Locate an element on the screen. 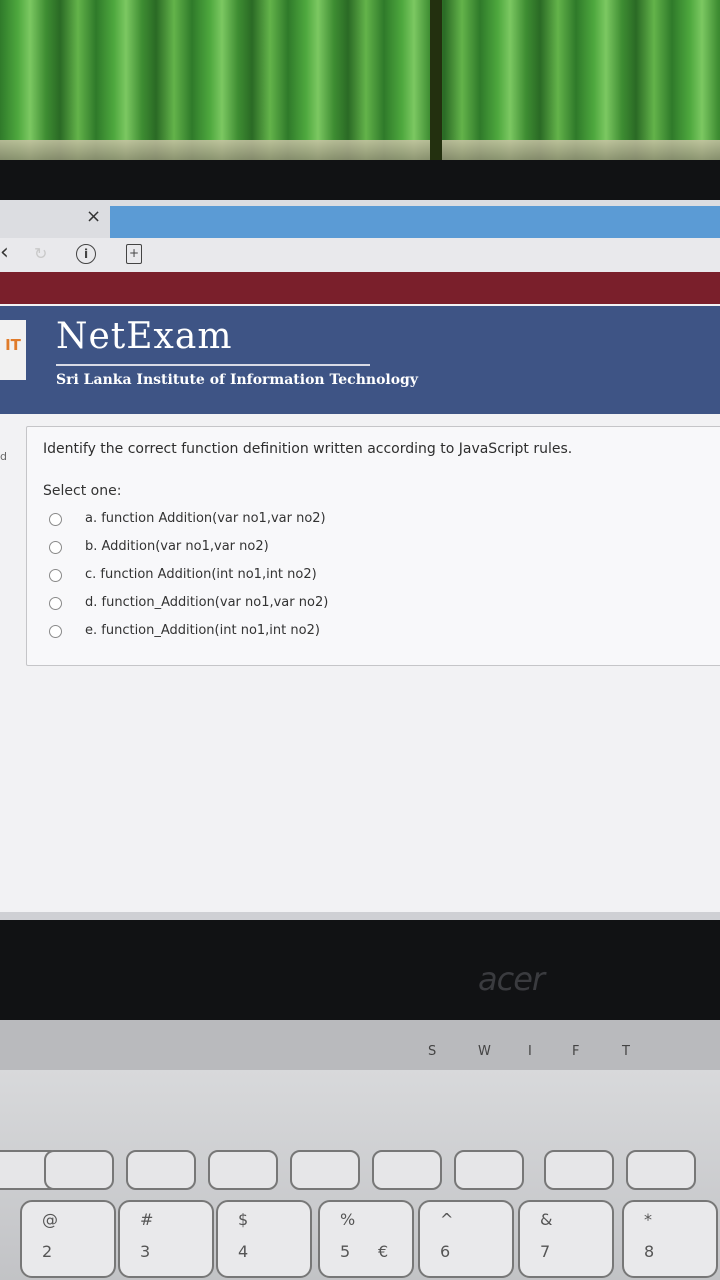 This screenshot has width=720, height=1280. logo-text: IT is located at coordinates (13, 345).